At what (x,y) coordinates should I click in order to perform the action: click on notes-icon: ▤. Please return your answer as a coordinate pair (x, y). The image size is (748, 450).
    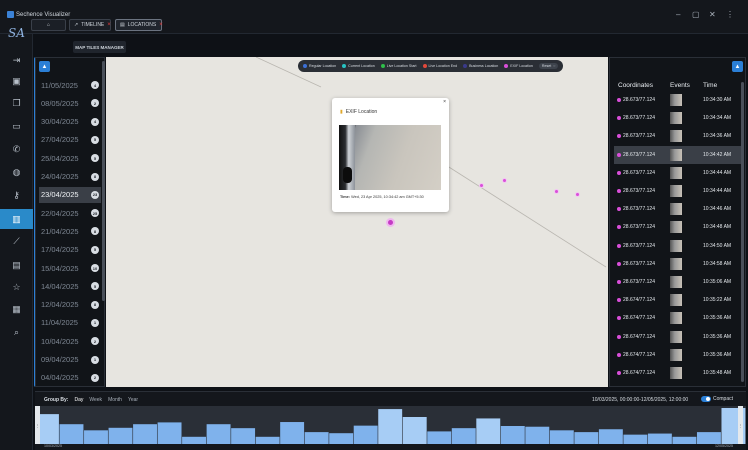
    Looking at the image, I should click on (16, 265).